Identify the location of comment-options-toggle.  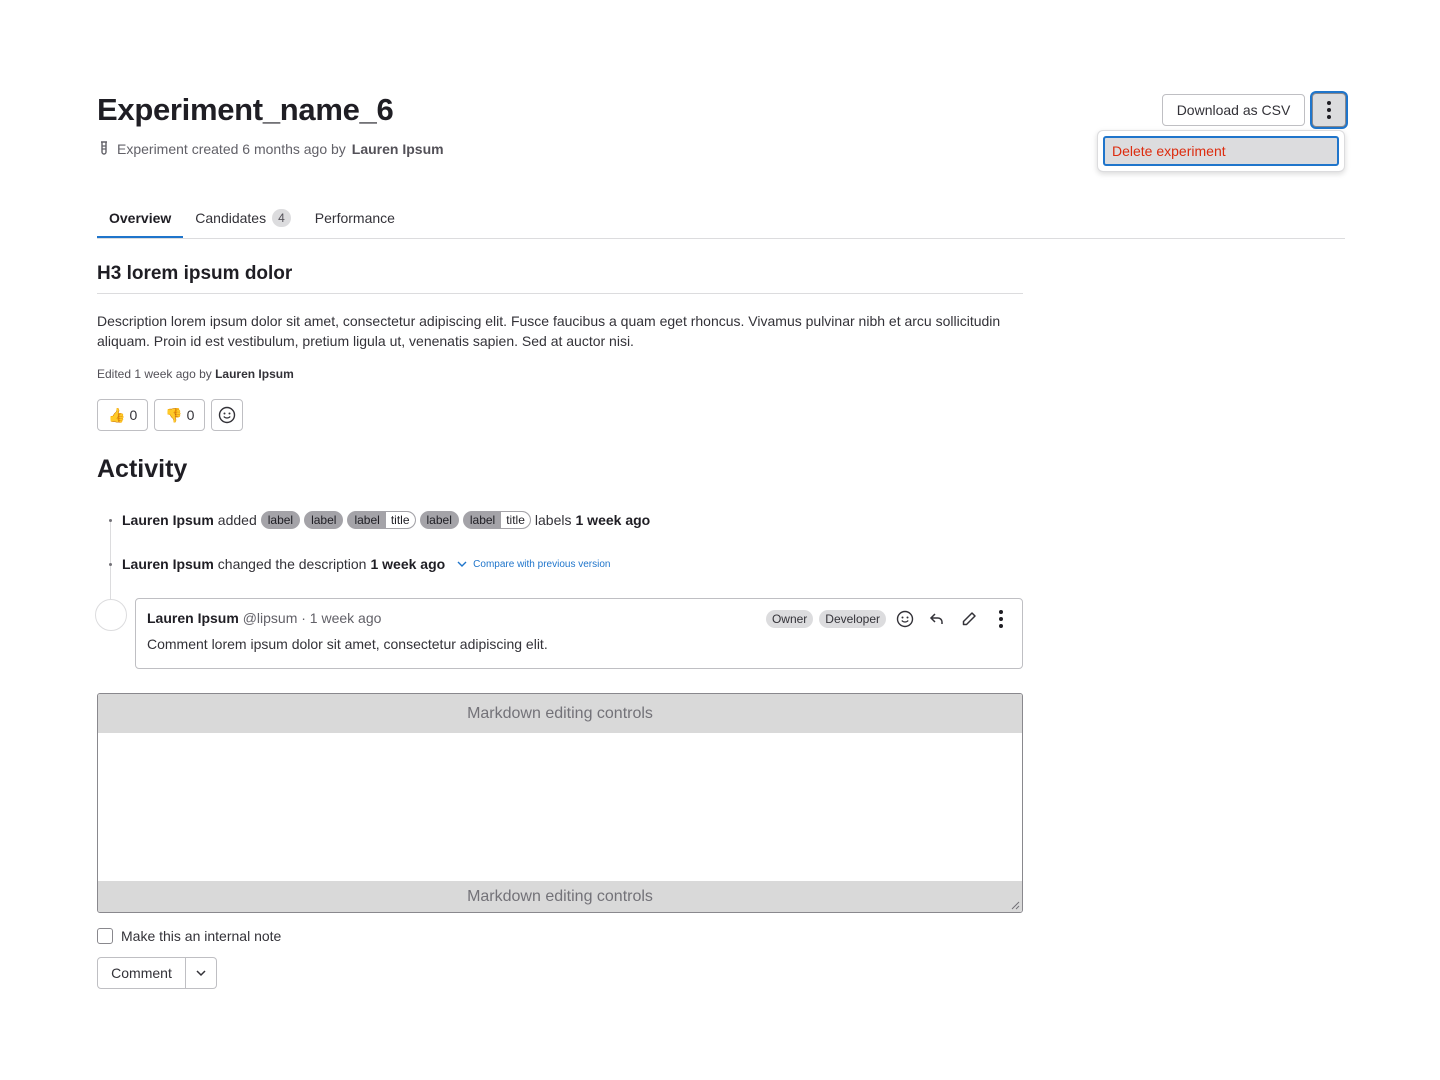
(201, 973).